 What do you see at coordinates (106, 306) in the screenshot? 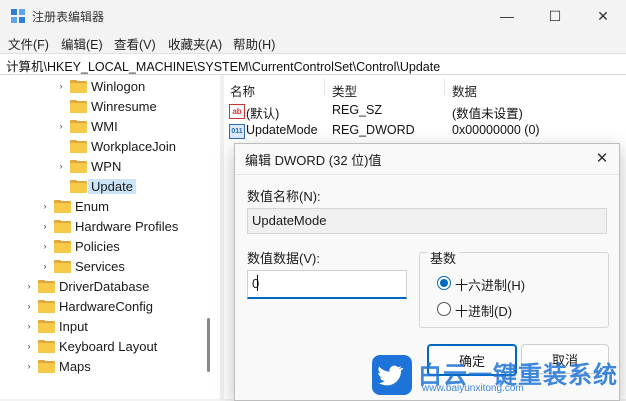
I see `tree-item-label: HardwareConfig` at bounding box center [106, 306].